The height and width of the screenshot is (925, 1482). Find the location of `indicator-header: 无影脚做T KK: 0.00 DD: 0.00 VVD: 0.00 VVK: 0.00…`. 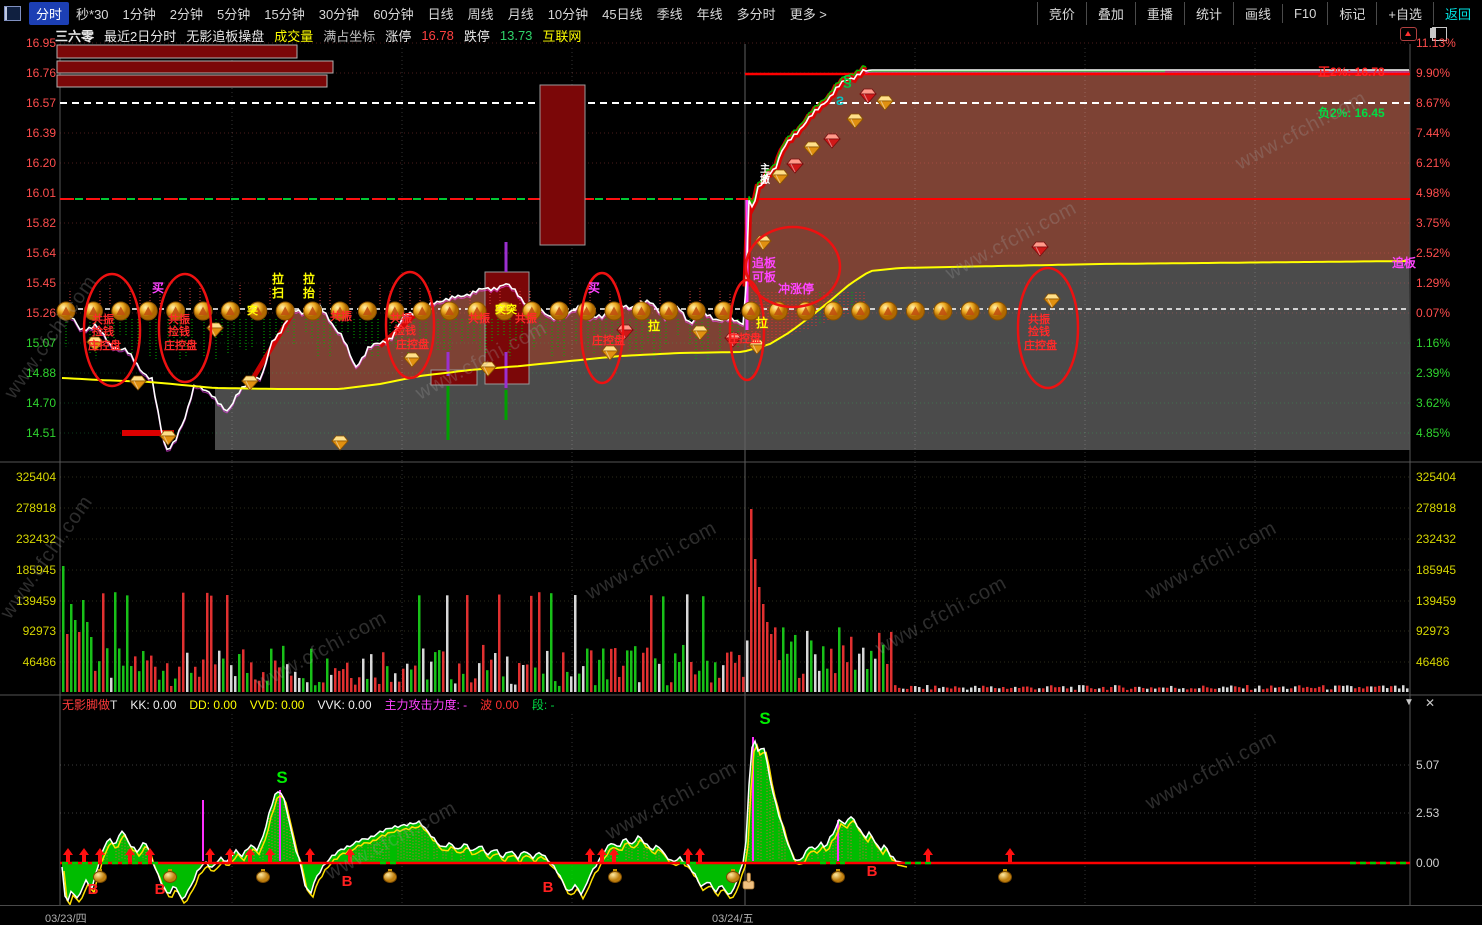

indicator-header: 无影脚做T KK: 0.00 DD: 0.00 VVD: 0.00 VVK: 0.00… is located at coordinates (749, 704).